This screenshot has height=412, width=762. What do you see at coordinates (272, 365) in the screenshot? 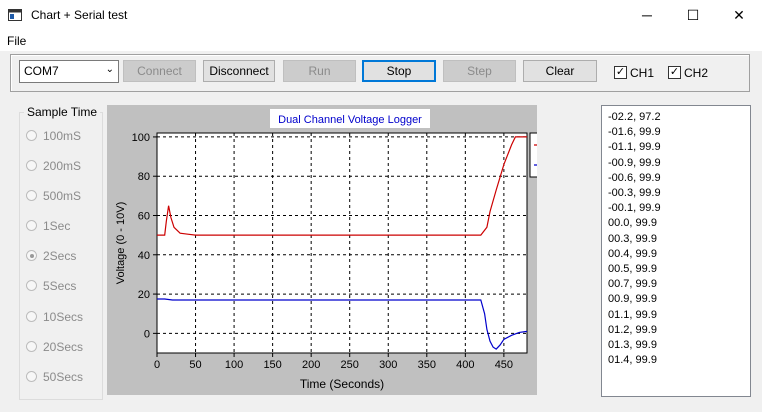
I see `x-tick-label: 150` at bounding box center [272, 365].